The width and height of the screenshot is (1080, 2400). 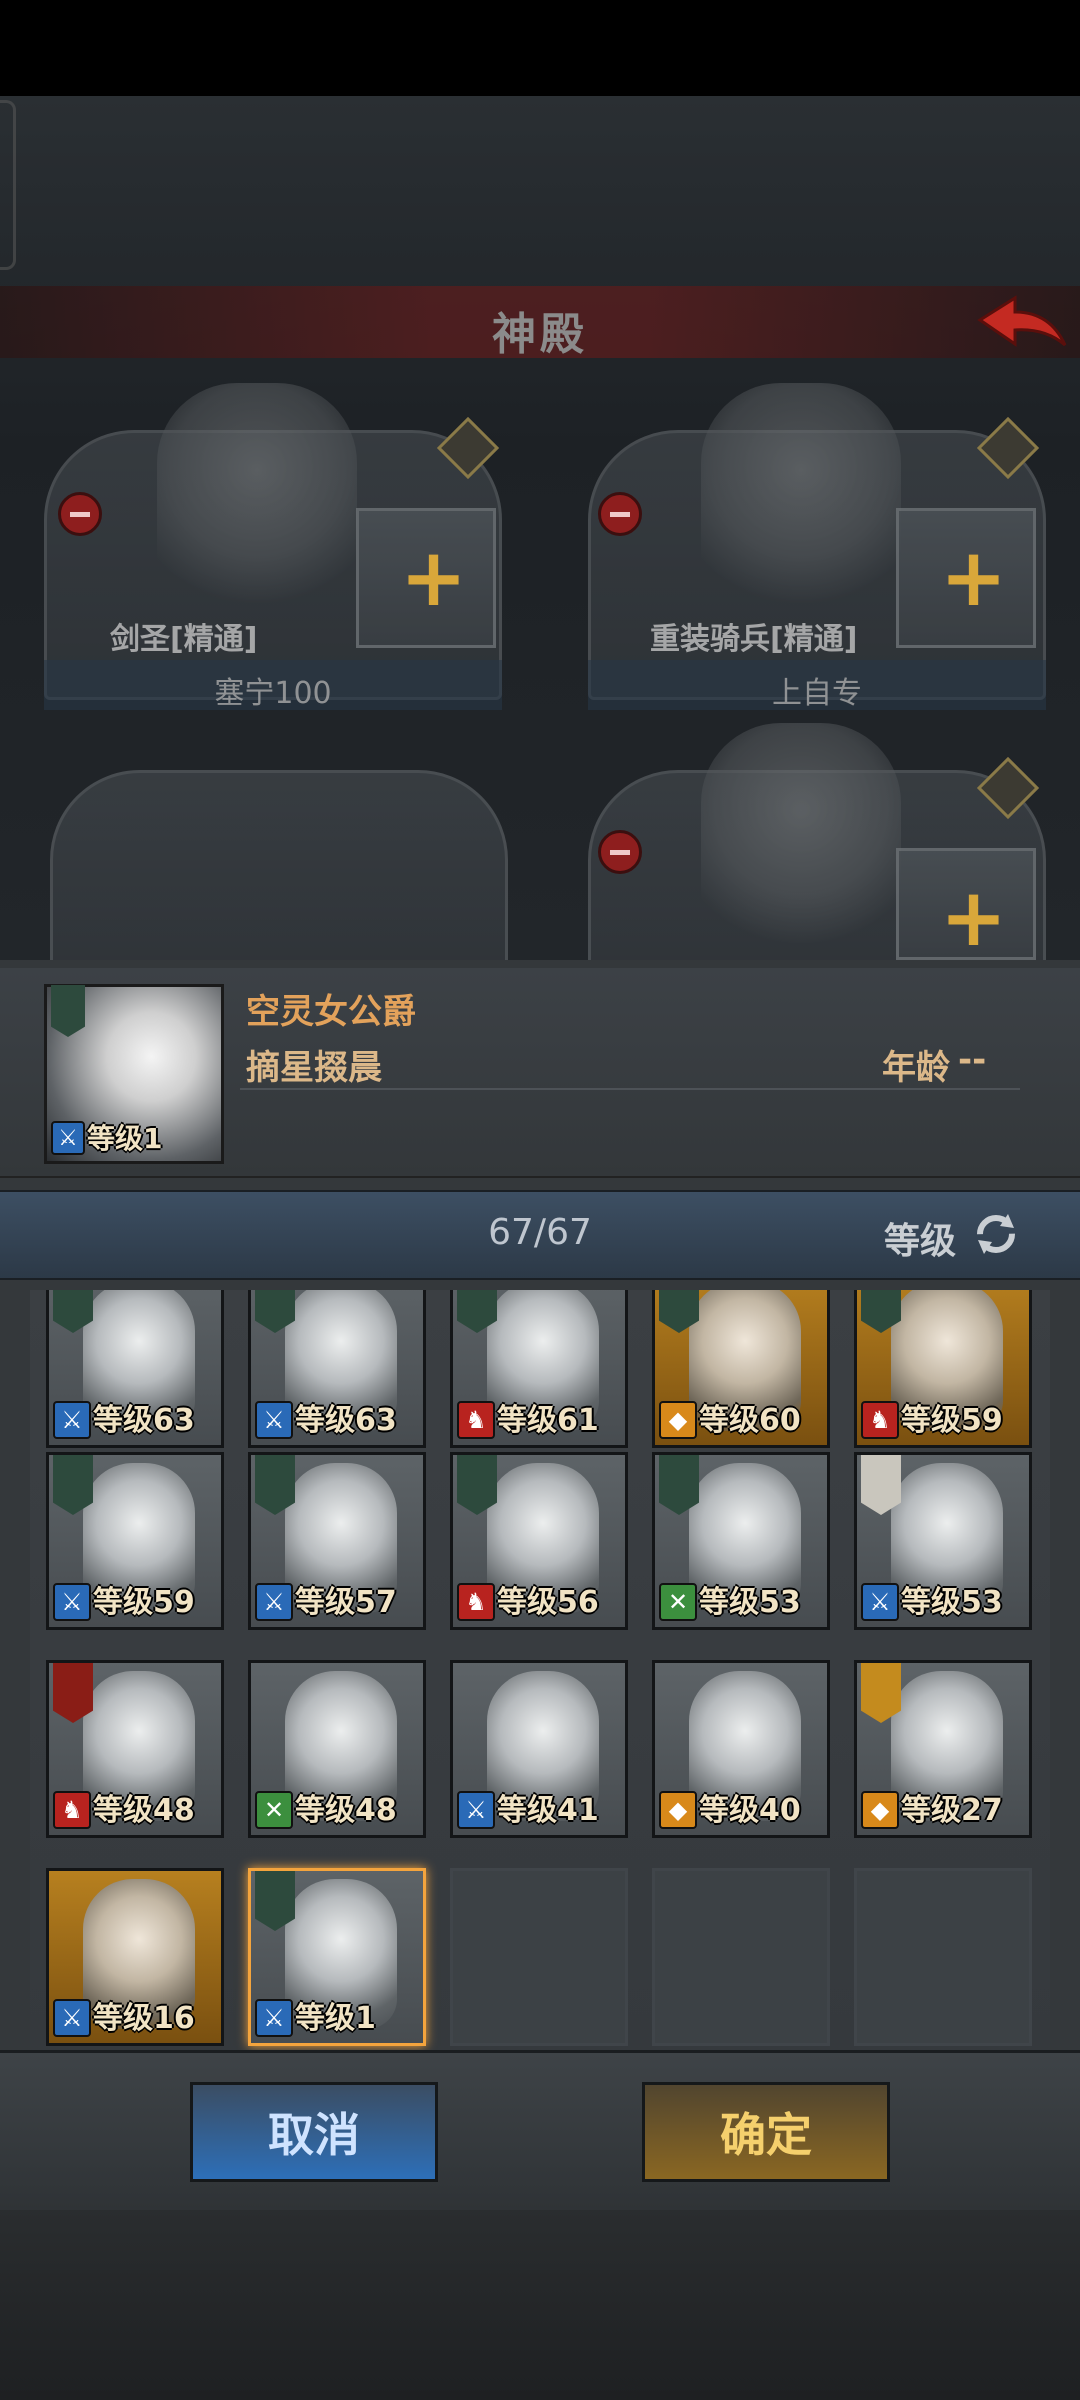 I want to click on hero-tile: ⚔ 等级57, so click(x=337, y=1541).